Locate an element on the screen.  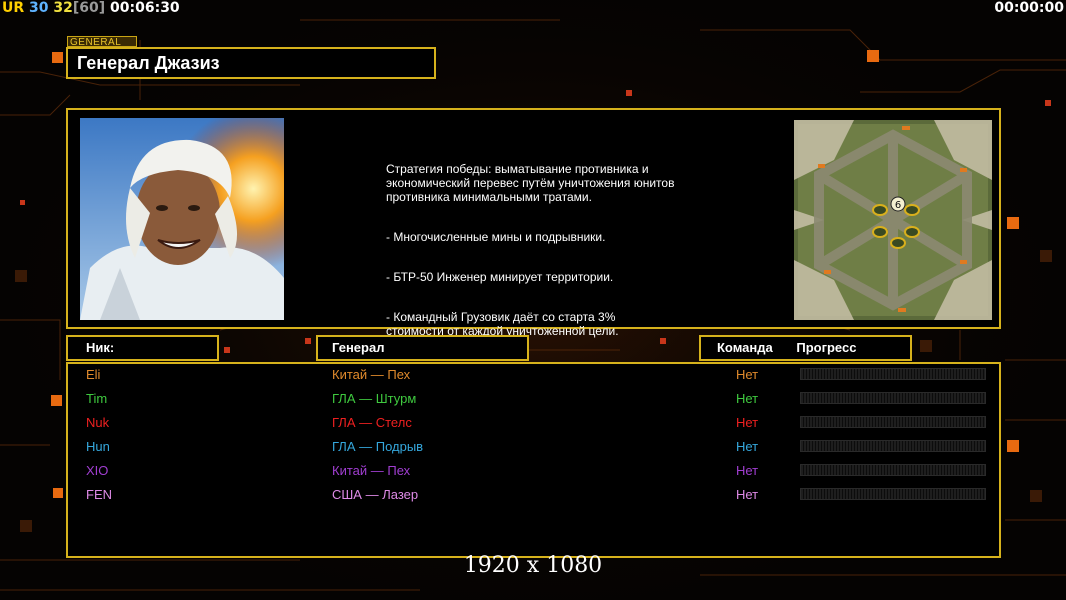
player-row: Nuk ГЛА — Стелс Нет is located at coordinates (533, 424).